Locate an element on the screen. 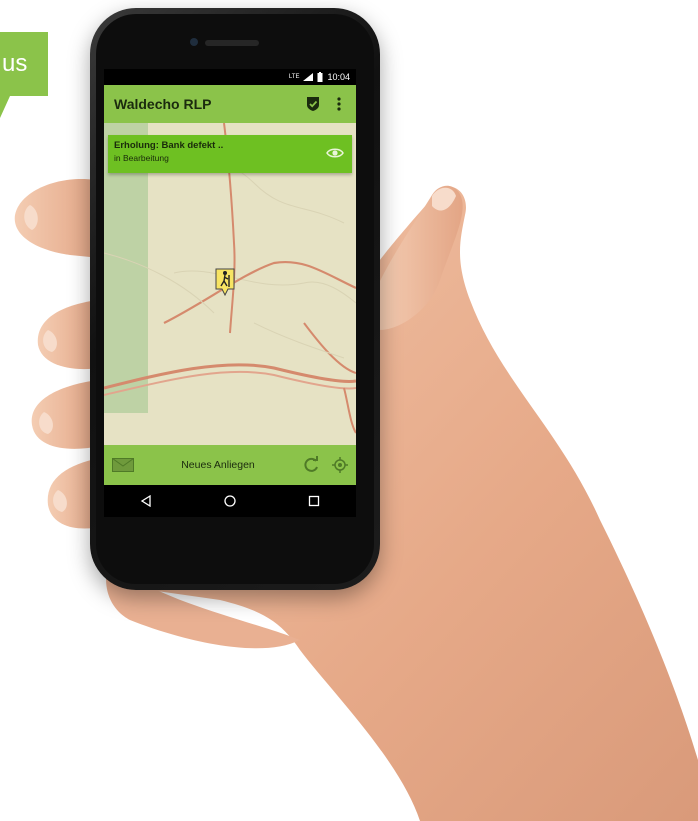 The width and height of the screenshot is (698, 821). locate-icon is located at coordinates (340, 465).